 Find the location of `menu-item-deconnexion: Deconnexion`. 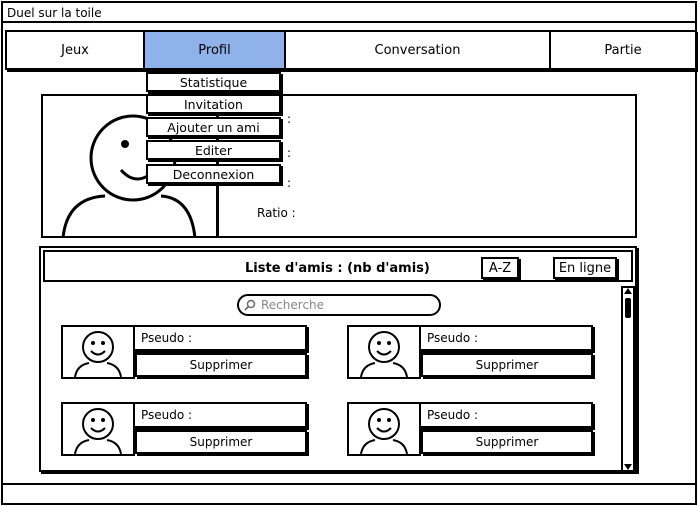

menu-item-deconnexion: Deconnexion is located at coordinates (213, 174).